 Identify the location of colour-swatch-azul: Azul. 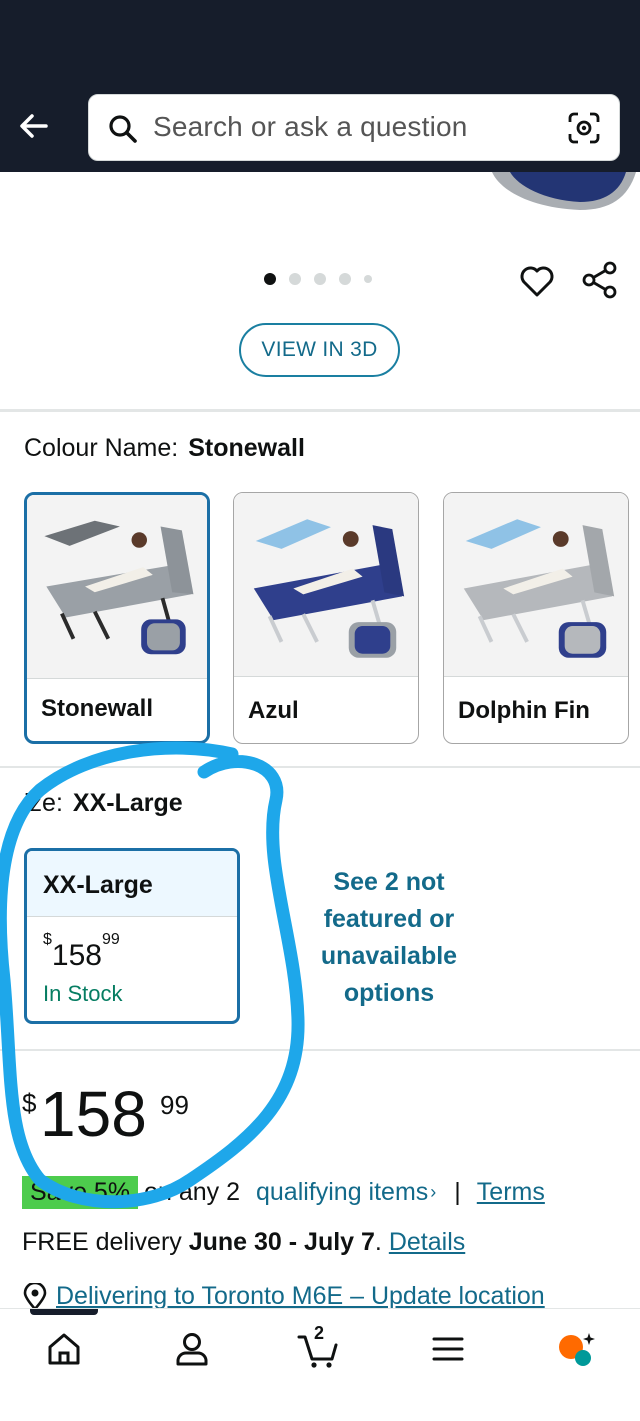
(326, 618).